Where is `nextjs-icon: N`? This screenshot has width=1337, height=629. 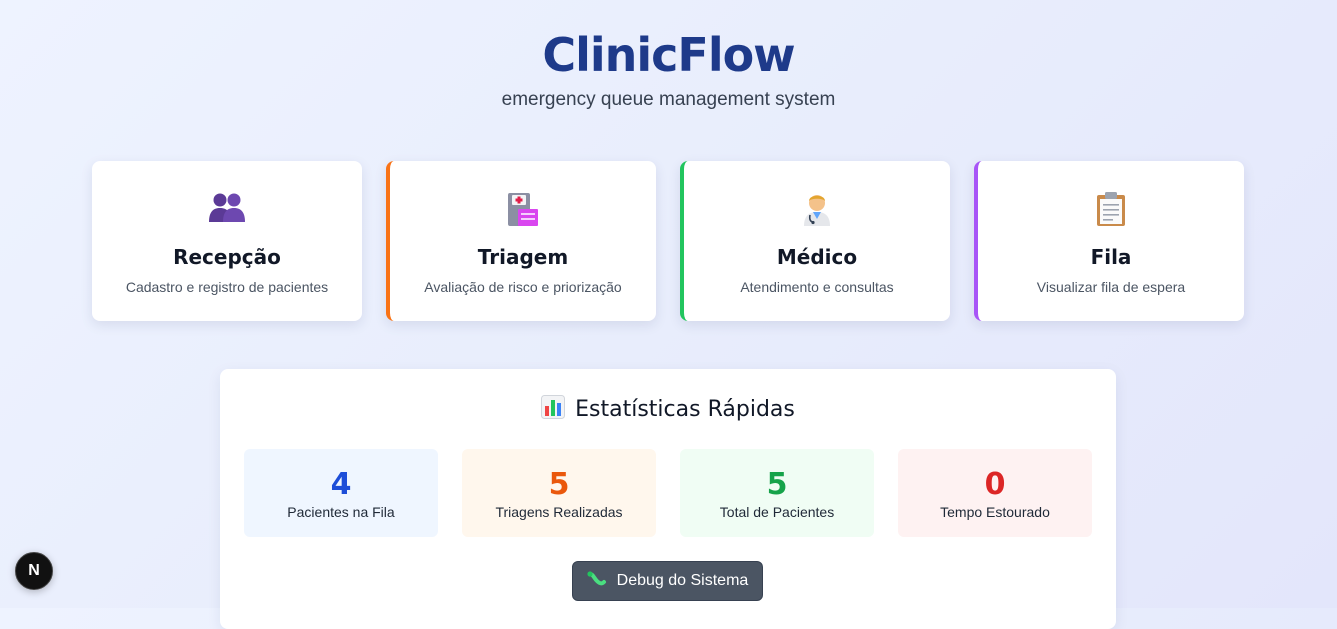 nextjs-icon: N is located at coordinates (34, 570).